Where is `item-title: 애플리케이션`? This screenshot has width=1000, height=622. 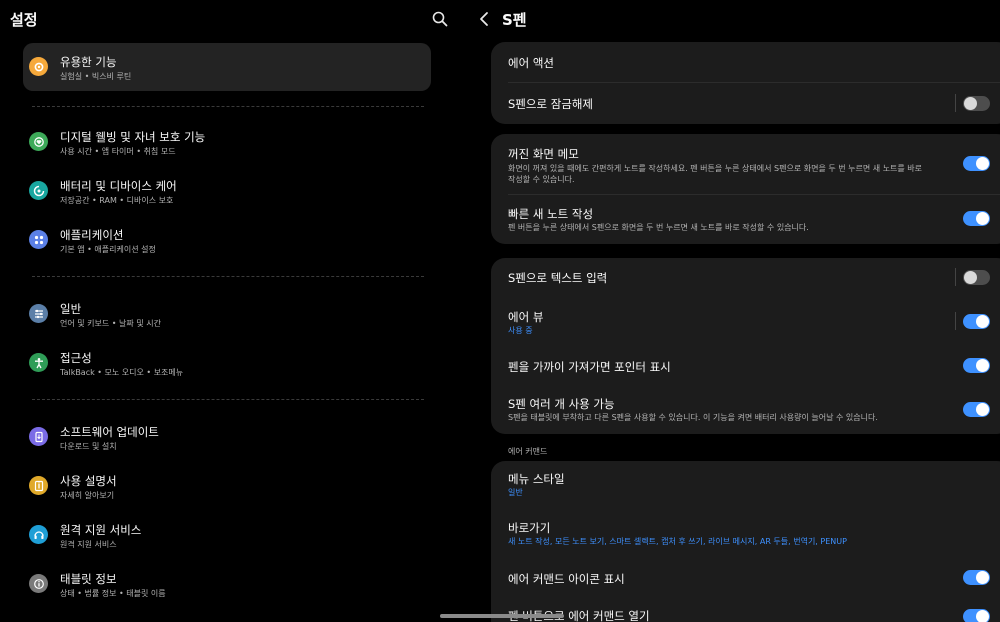
item-title: 애플리케이션 is located at coordinates (92, 235).